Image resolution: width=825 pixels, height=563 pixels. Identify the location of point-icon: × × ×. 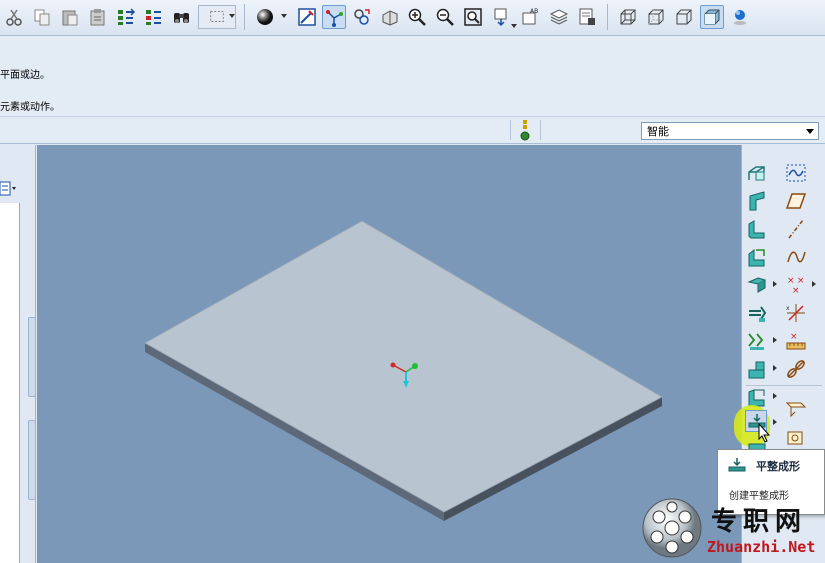
(796, 285).